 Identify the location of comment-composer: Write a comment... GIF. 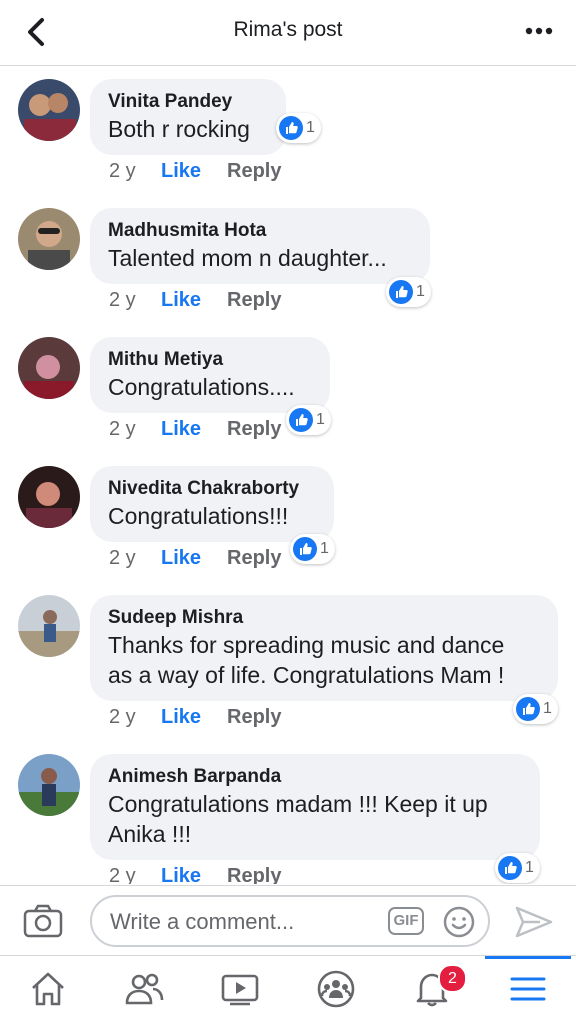
(288, 920).